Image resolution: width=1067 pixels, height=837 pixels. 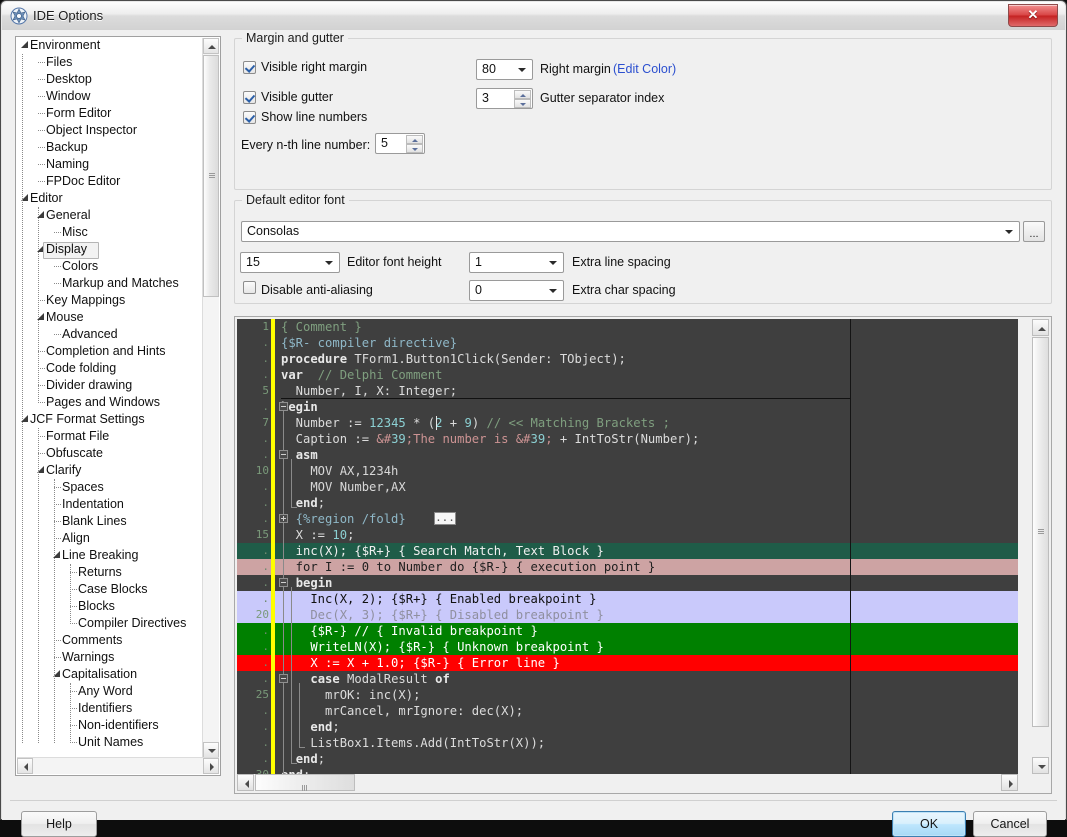 What do you see at coordinates (110, 589) in the screenshot?
I see `sidebar-item-case-blocks: Case Blocks` at bounding box center [110, 589].